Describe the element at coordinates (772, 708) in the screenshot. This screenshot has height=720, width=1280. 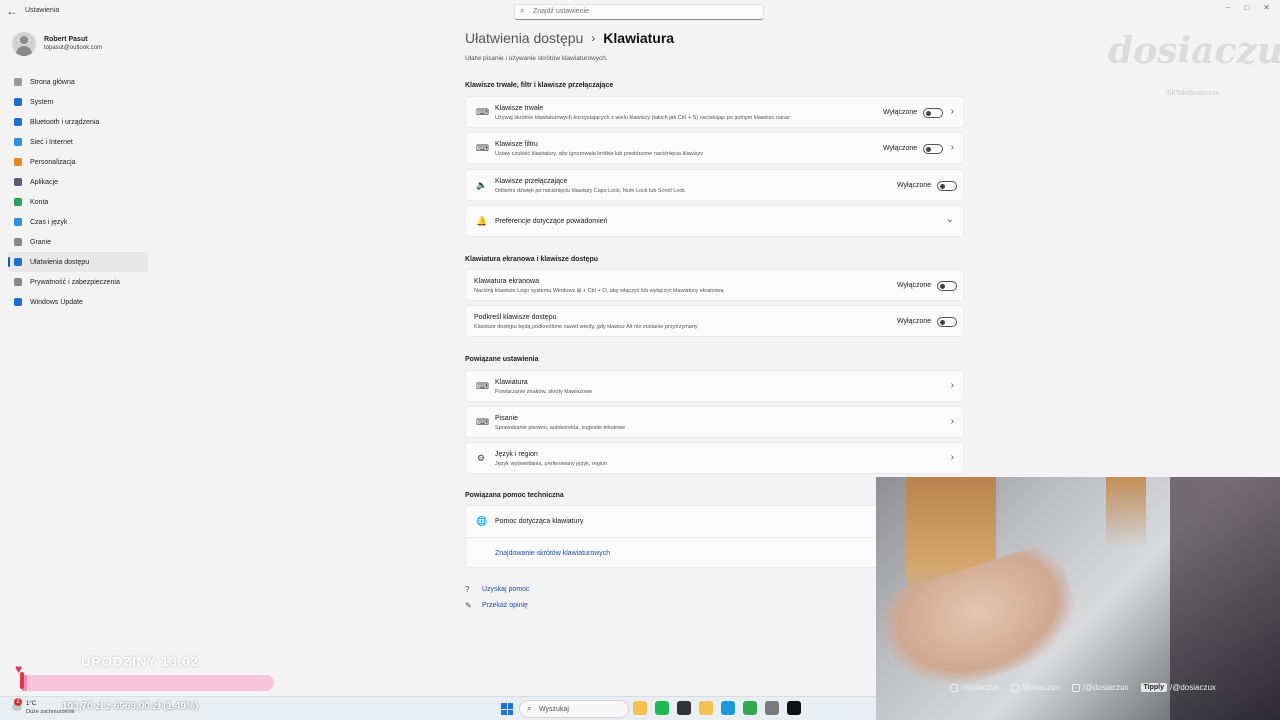
I see `settings-app-icon` at that location.